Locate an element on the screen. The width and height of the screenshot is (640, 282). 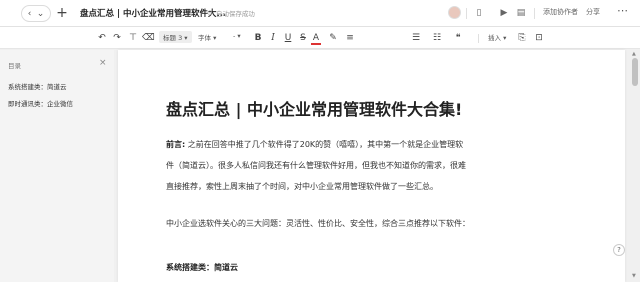
outline-item: 即时通讯类：企业微信 is located at coordinates (40, 103).